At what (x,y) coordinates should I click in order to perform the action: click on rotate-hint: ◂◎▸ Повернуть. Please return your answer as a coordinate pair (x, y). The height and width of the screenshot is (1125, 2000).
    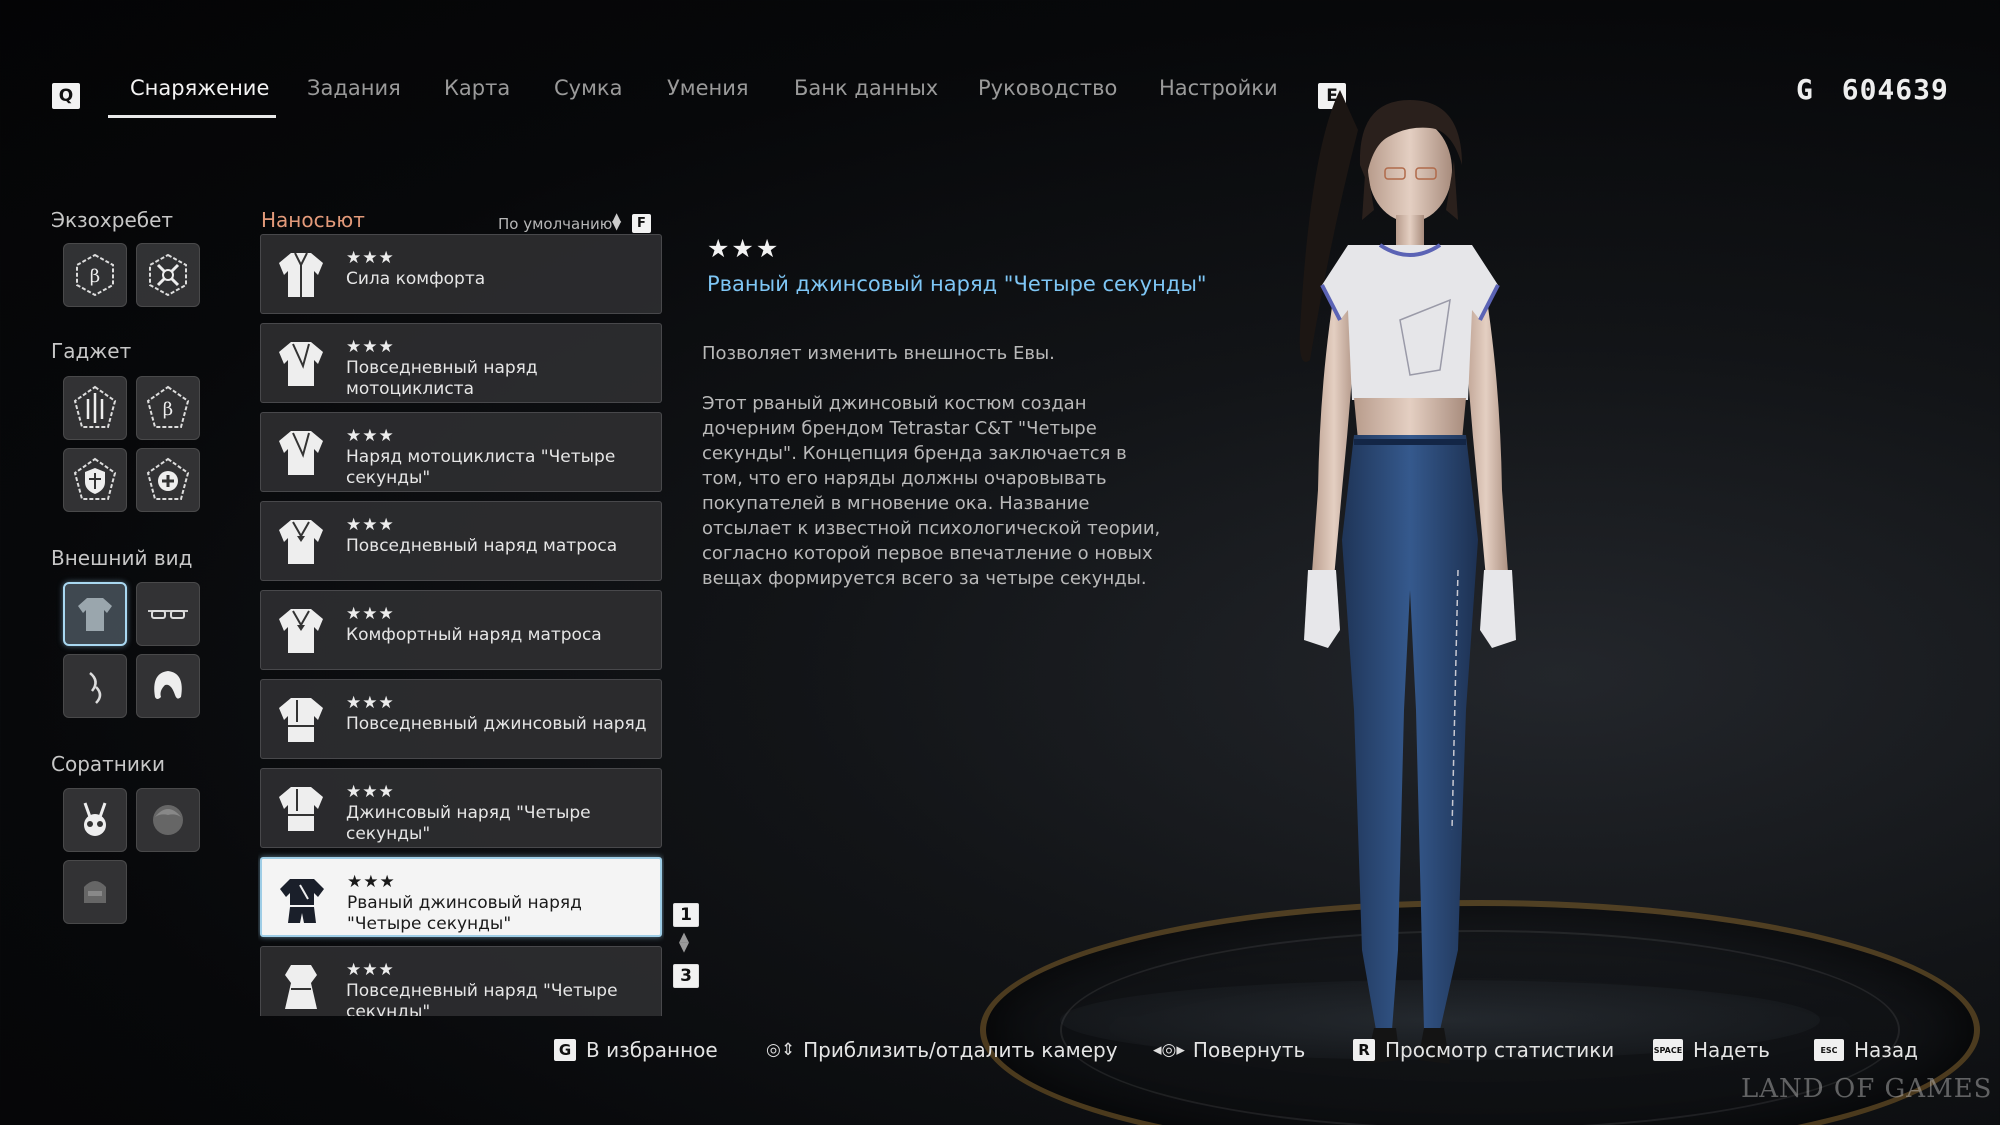
    Looking at the image, I should click on (1229, 1050).